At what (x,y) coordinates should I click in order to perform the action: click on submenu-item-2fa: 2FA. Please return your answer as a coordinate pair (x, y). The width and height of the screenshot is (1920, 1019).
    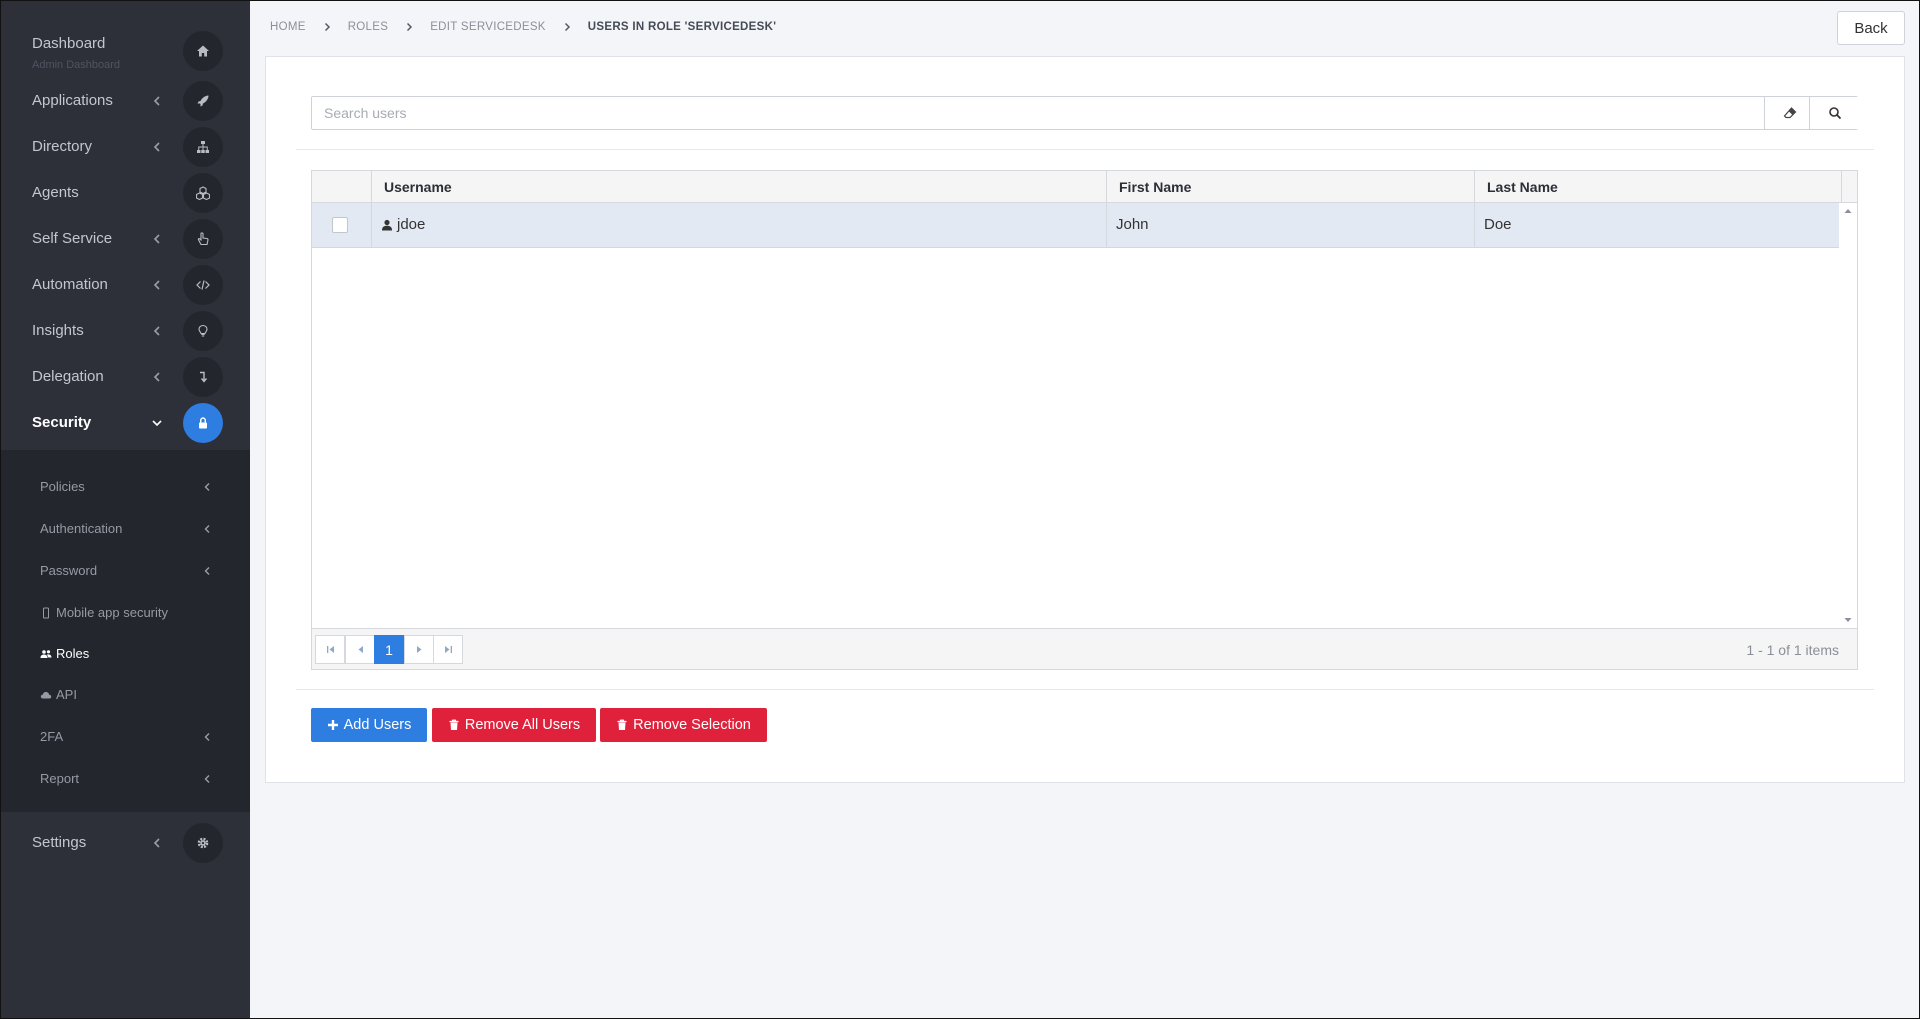
    Looking at the image, I should click on (125, 737).